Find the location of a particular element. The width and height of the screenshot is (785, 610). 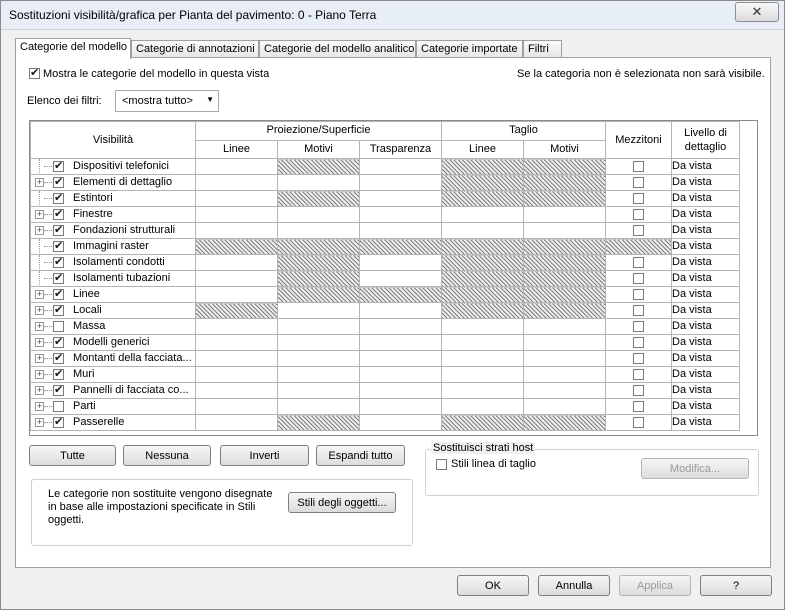

category-name-cell: Isolamenti tubazioni is located at coordinates (113, 278).